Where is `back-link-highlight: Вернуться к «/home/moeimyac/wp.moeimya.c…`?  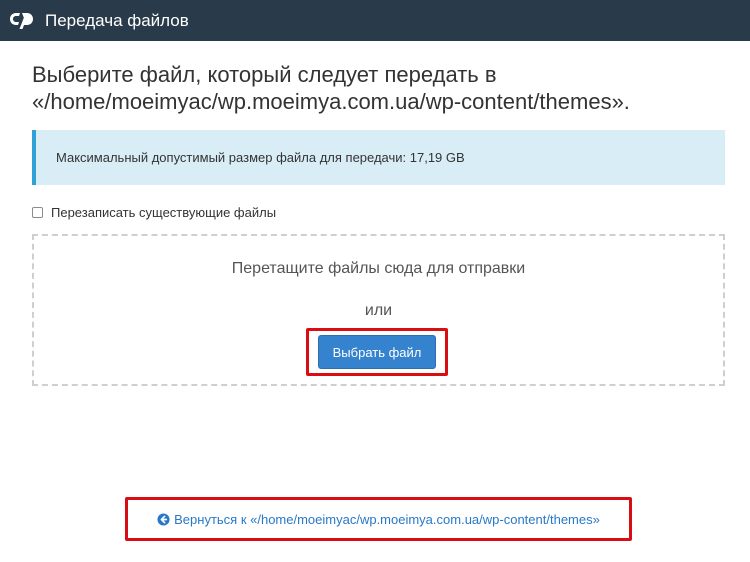 back-link-highlight: Вернуться к «/home/moeimyac/wp.moeimya.c… is located at coordinates (378, 519).